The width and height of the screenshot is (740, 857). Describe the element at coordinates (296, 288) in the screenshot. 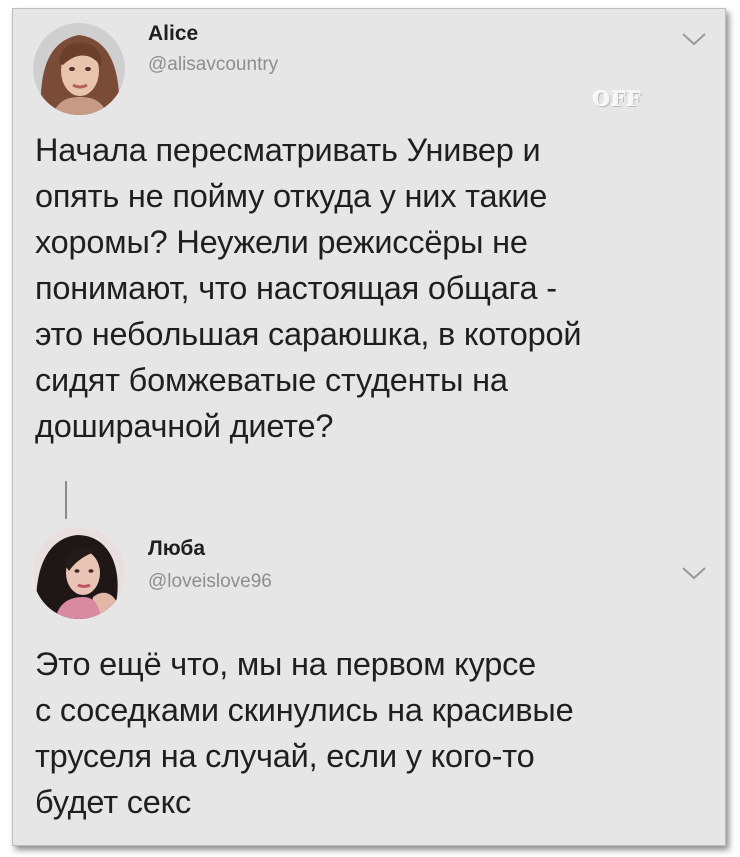

I see `tweet1-line: понимают, что настоящая общага -` at that location.